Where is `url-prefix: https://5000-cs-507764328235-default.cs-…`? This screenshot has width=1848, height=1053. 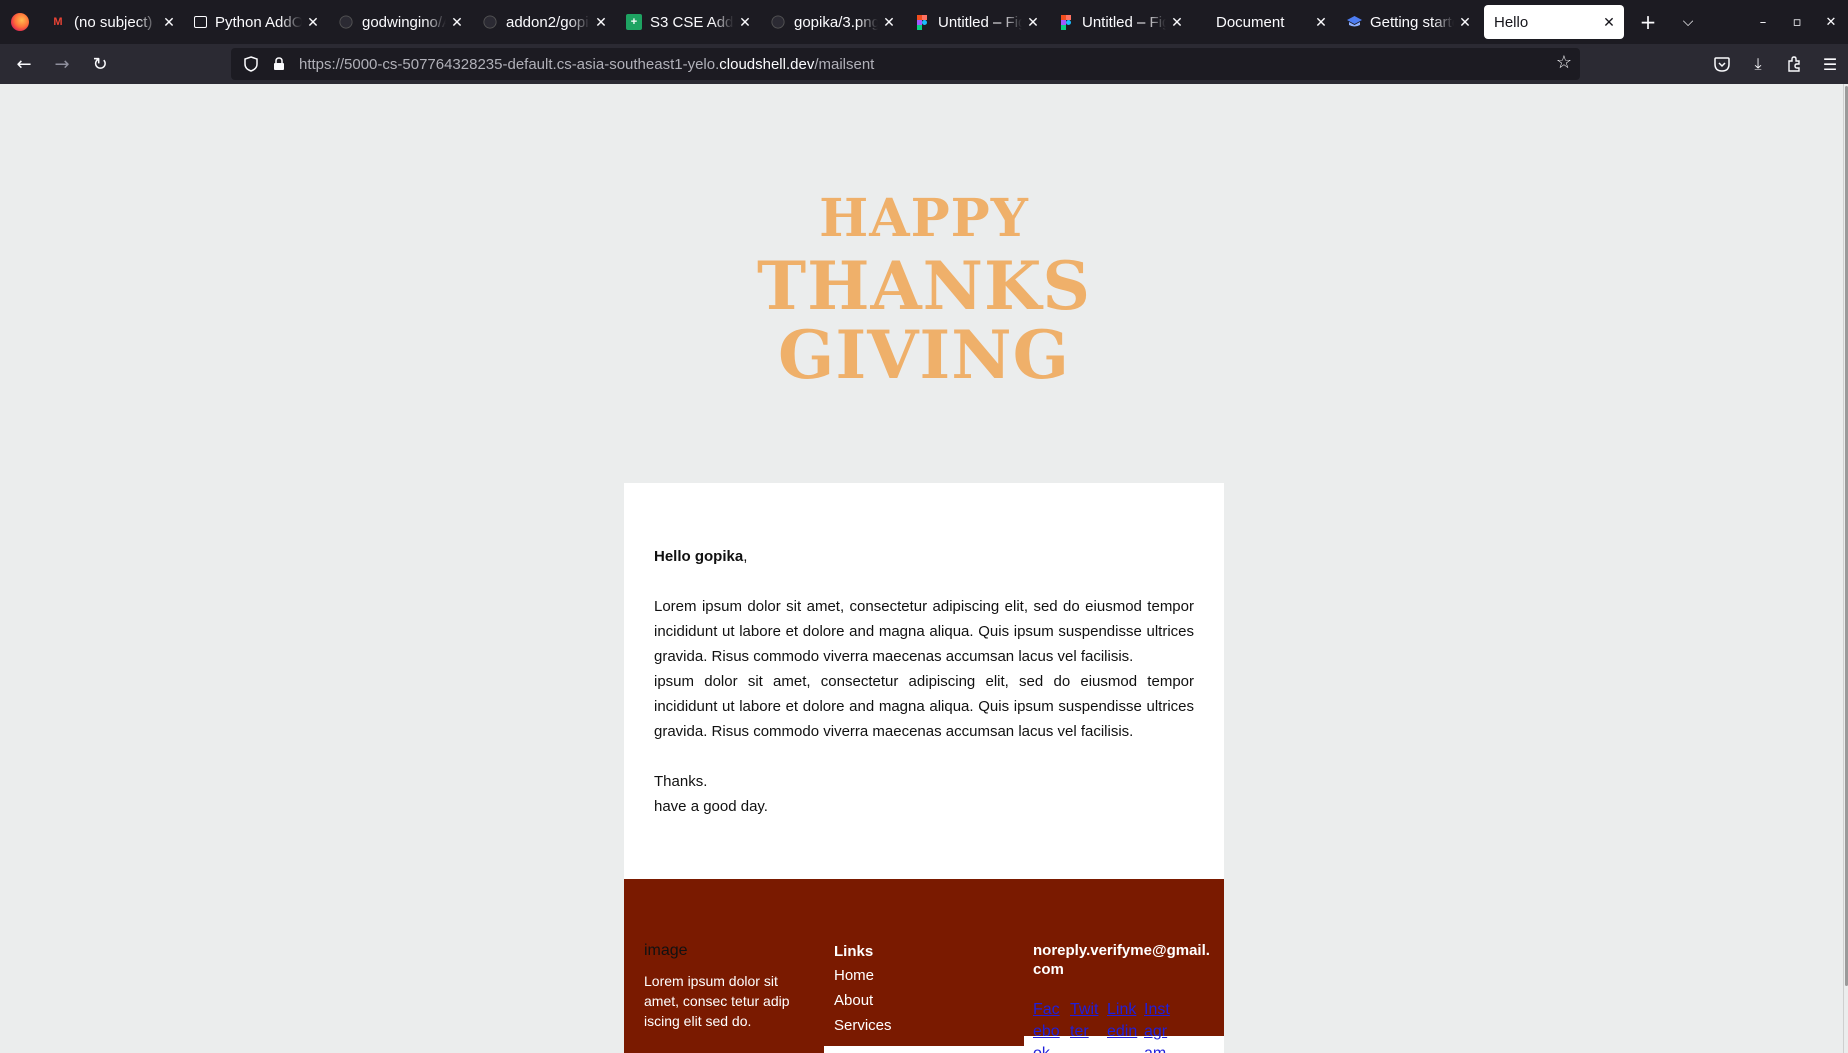 url-prefix: https://5000-cs-507764328235-default.cs-… is located at coordinates (509, 64).